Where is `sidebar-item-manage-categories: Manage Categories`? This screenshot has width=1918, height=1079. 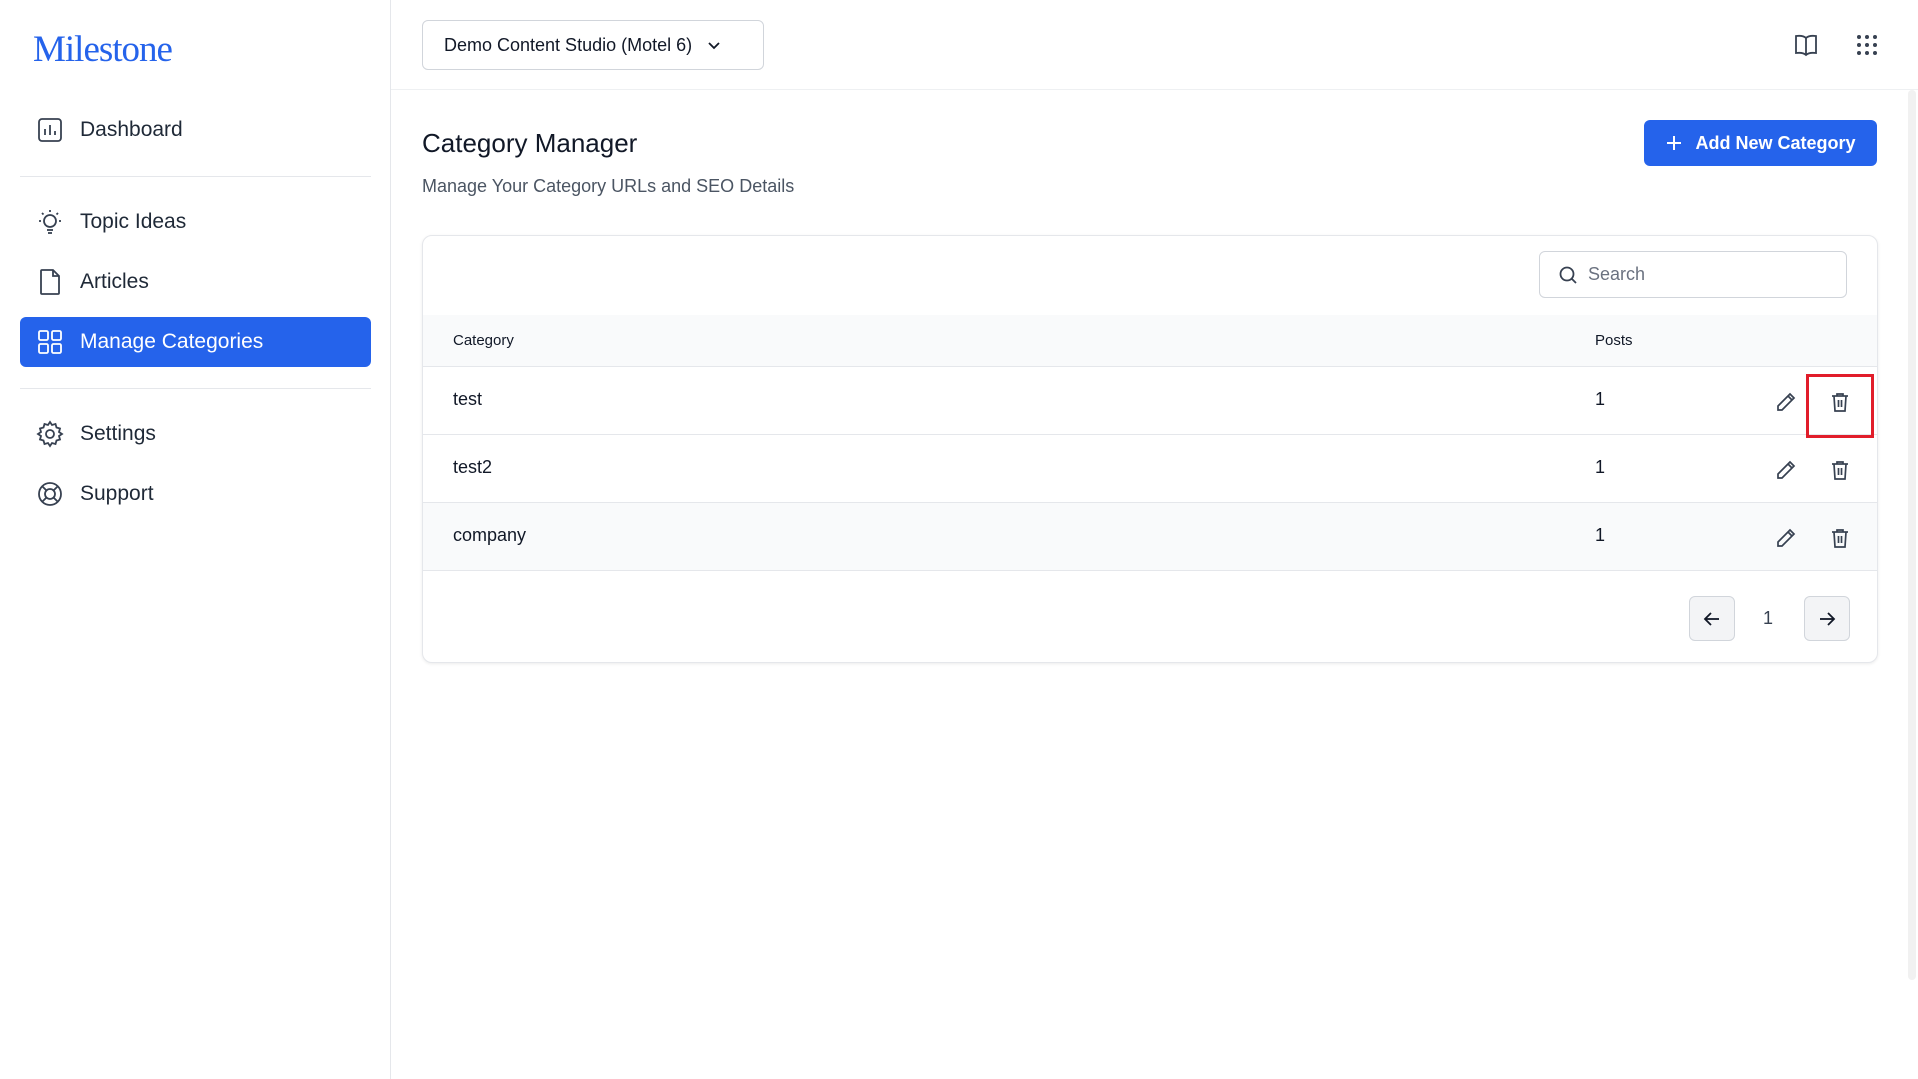
sidebar-item-manage-categories: Manage Categories is located at coordinates (195, 342).